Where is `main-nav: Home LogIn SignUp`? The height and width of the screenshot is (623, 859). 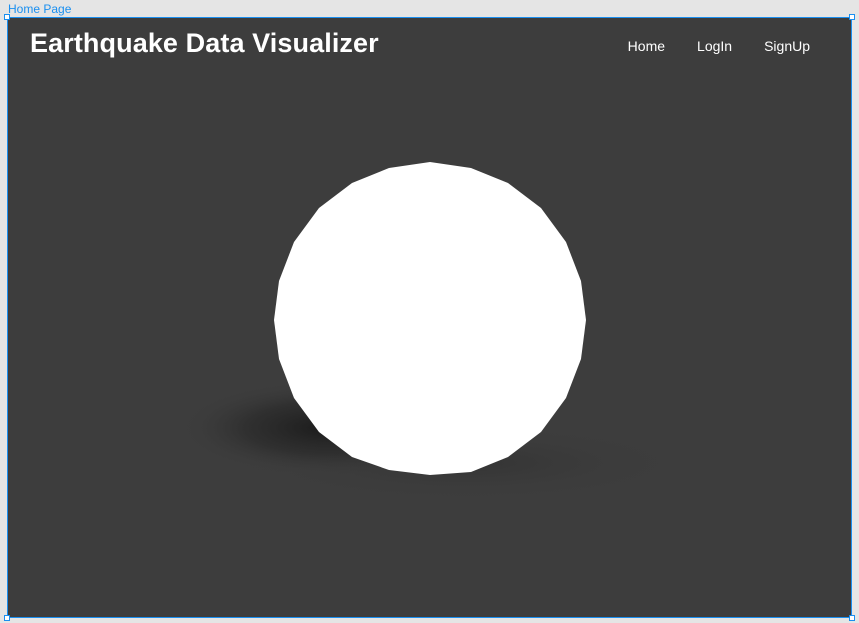 main-nav: Home LogIn SignUp is located at coordinates (719, 46).